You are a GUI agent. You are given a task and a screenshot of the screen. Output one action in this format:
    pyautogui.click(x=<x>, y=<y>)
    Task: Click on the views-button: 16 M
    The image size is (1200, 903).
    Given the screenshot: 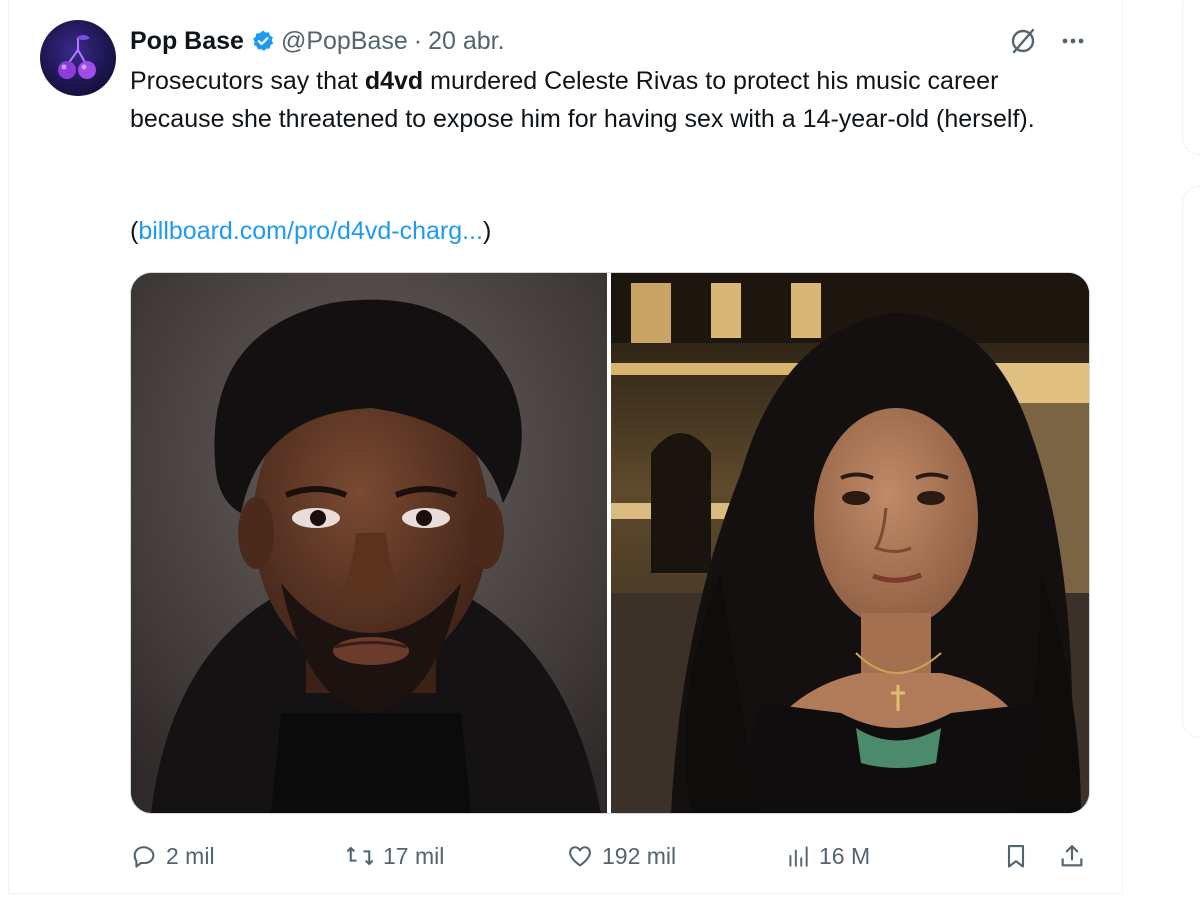 What is the action you would take?
    pyautogui.click(x=827, y=856)
    